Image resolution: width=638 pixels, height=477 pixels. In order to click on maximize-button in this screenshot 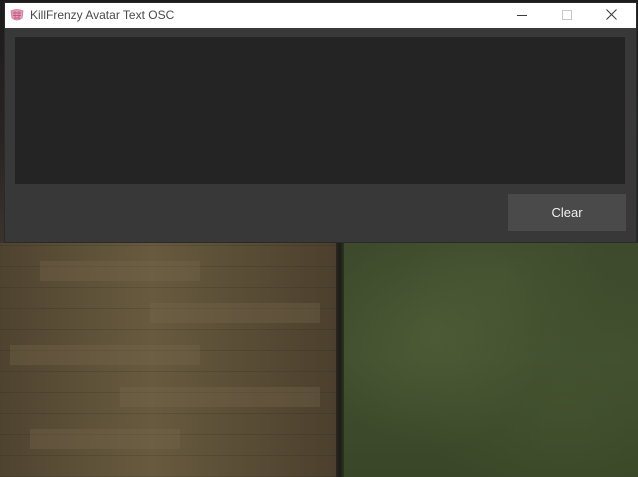, I will do `click(566, 15)`.